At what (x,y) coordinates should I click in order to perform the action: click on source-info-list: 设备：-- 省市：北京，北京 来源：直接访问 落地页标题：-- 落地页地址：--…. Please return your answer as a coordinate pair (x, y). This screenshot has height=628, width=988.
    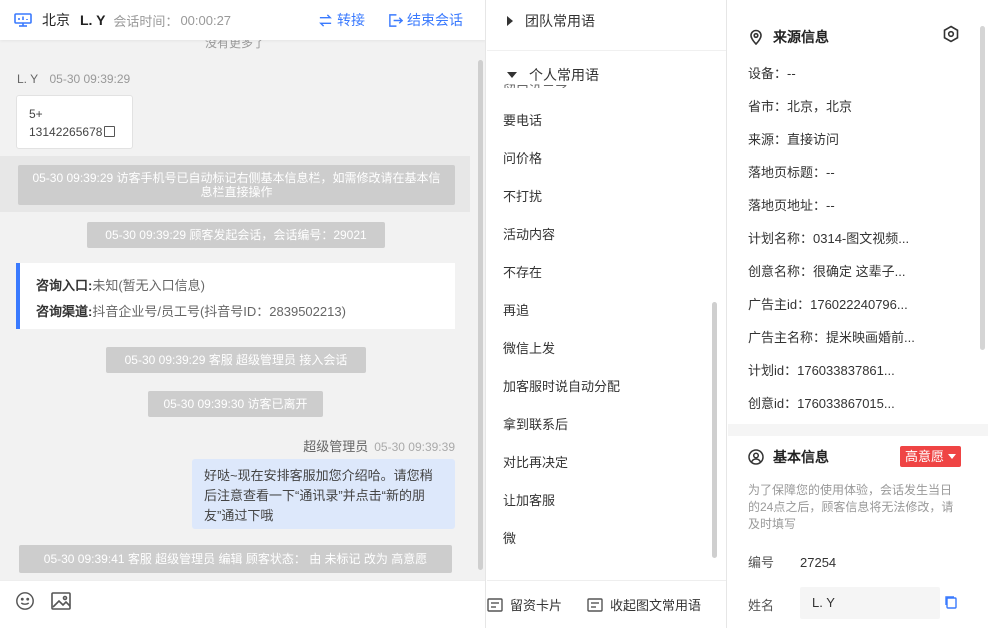
    Looking at the image, I should click on (831, 243).